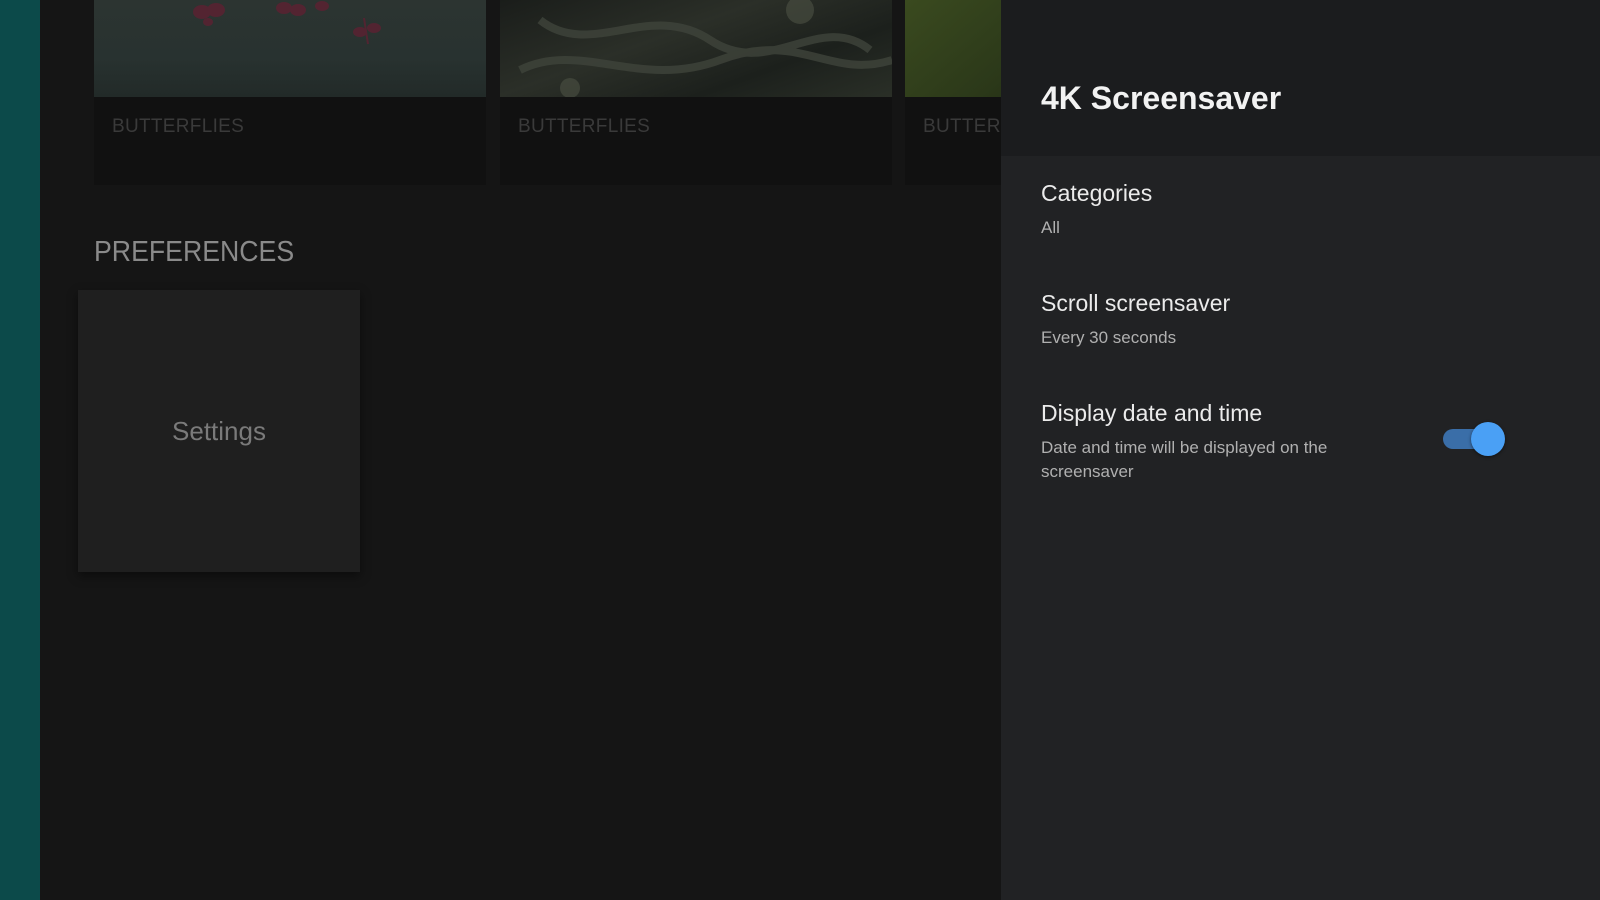 This screenshot has height=900, width=1600. I want to click on date-time-toggle-switch, so click(1475, 438).